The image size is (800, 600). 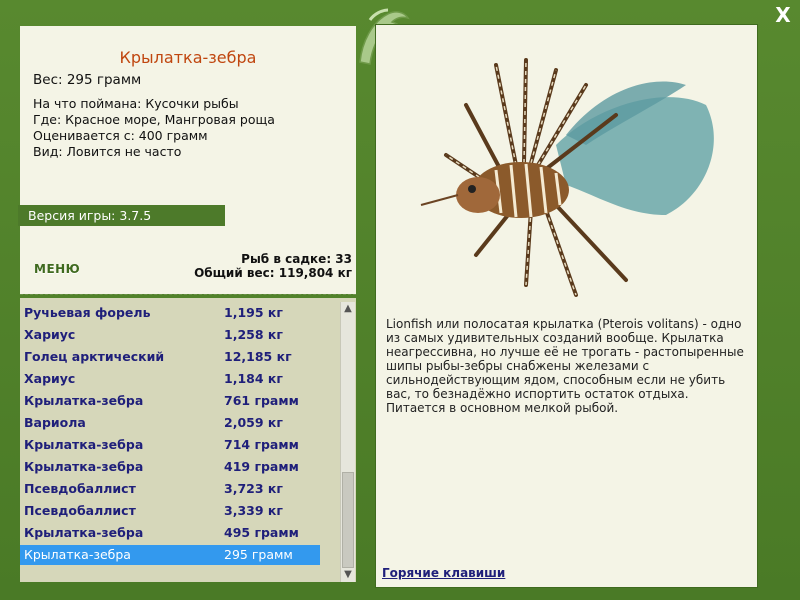 What do you see at coordinates (567, 177) in the screenshot?
I see `lionfish-image` at bounding box center [567, 177].